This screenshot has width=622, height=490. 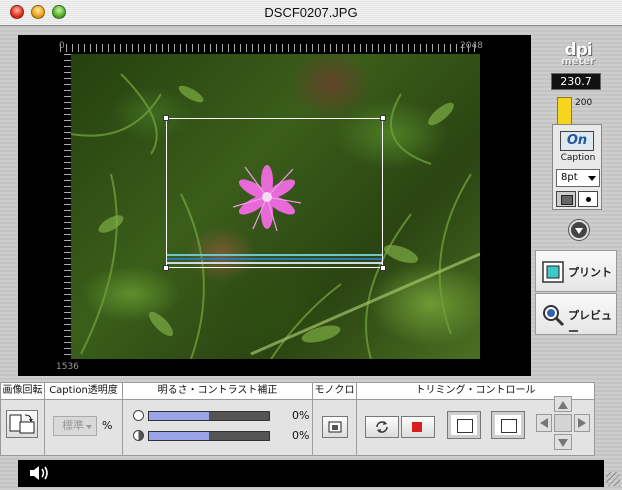 I want to click on contrast-slider, so click(x=209, y=436).